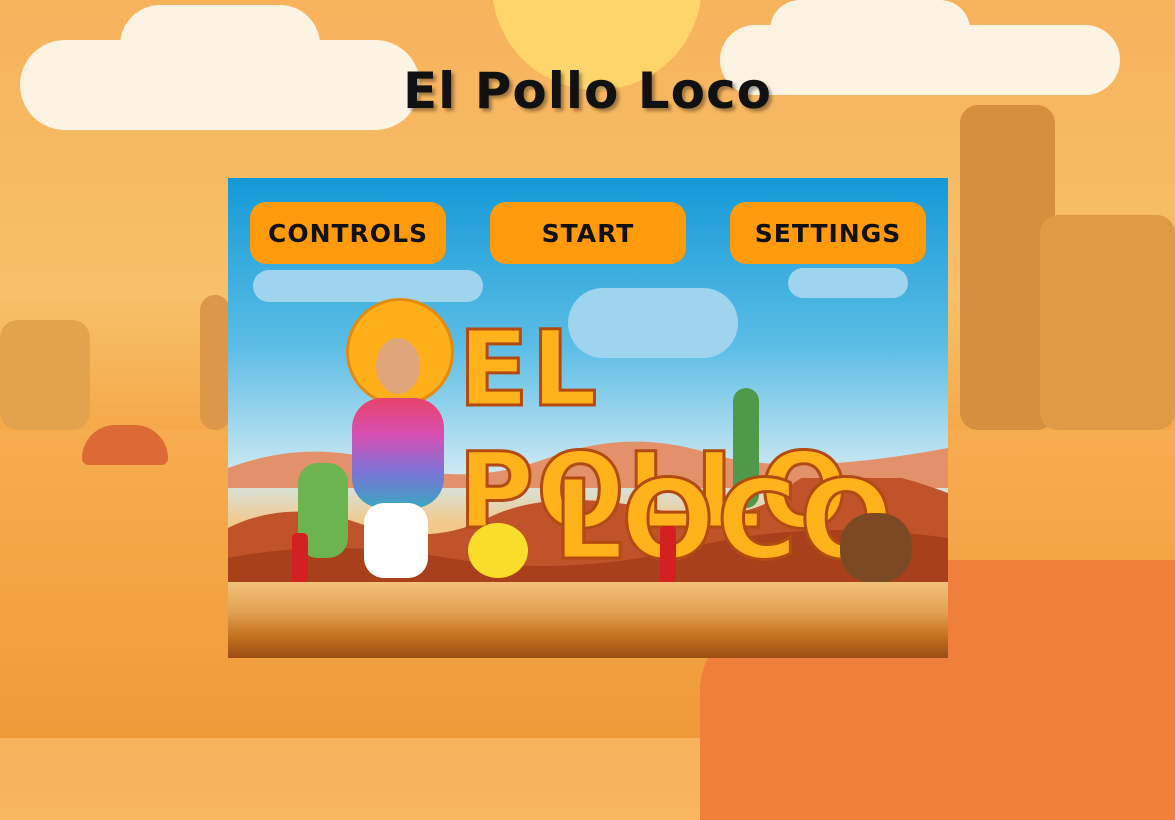 This screenshot has width=1175, height=820. What do you see at coordinates (668, 556) in the screenshot?
I see `hot-sauce-icon` at bounding box center [668, 556].